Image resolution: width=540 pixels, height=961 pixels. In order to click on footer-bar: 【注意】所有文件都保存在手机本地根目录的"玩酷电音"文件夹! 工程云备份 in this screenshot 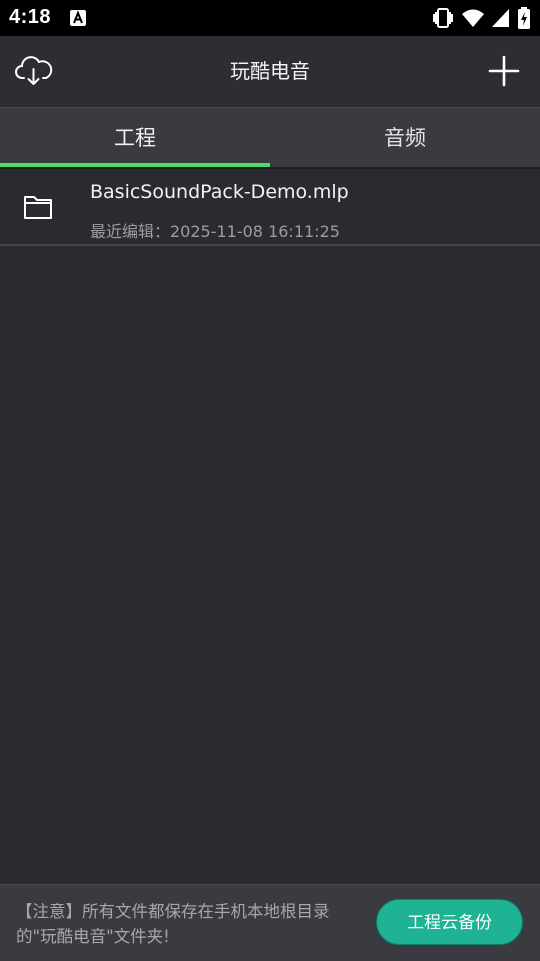, I will do `click(270, 922)`.